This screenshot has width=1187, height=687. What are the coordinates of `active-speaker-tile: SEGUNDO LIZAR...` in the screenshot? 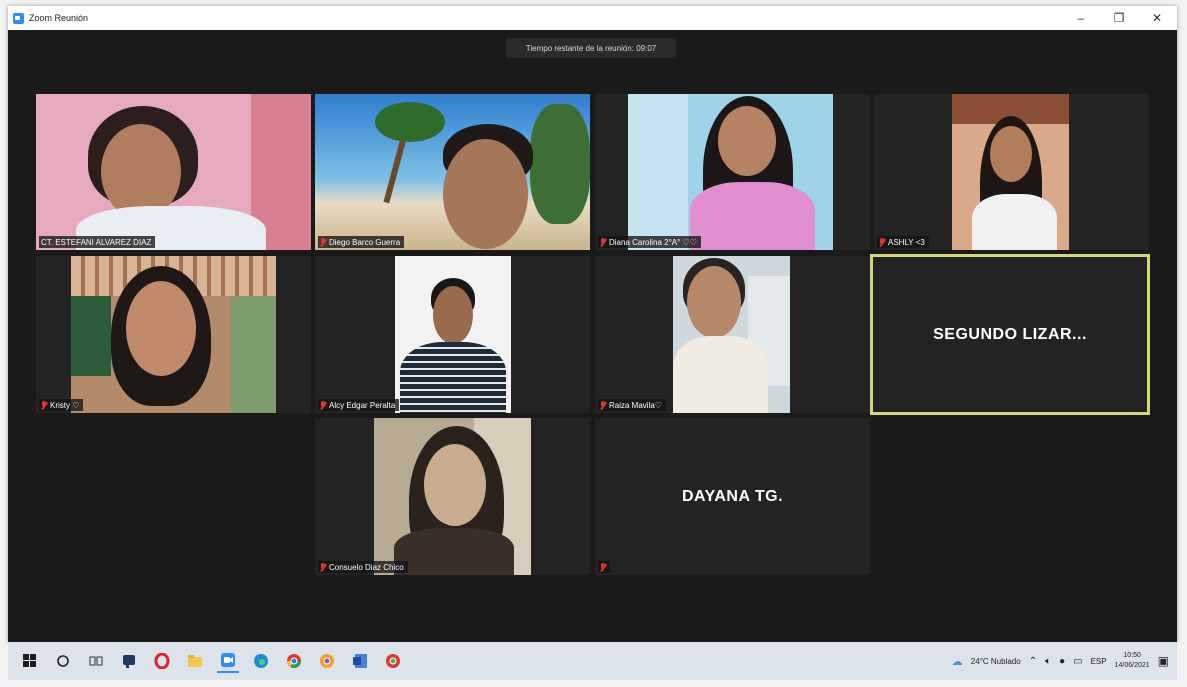 It's located at (1010, 334).